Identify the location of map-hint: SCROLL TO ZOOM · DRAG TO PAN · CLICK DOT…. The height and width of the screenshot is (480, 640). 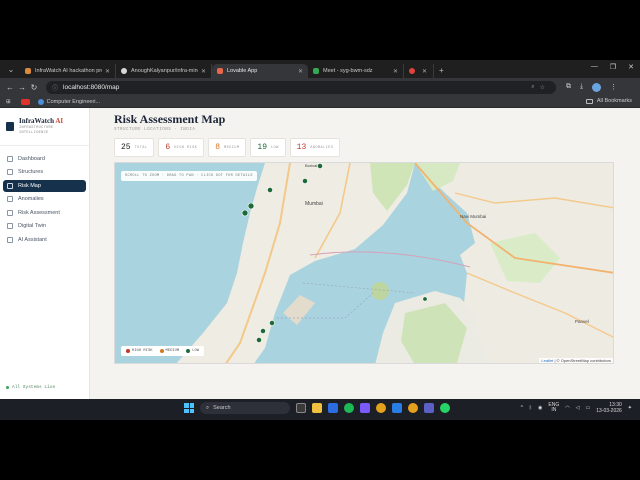
(189, 176).